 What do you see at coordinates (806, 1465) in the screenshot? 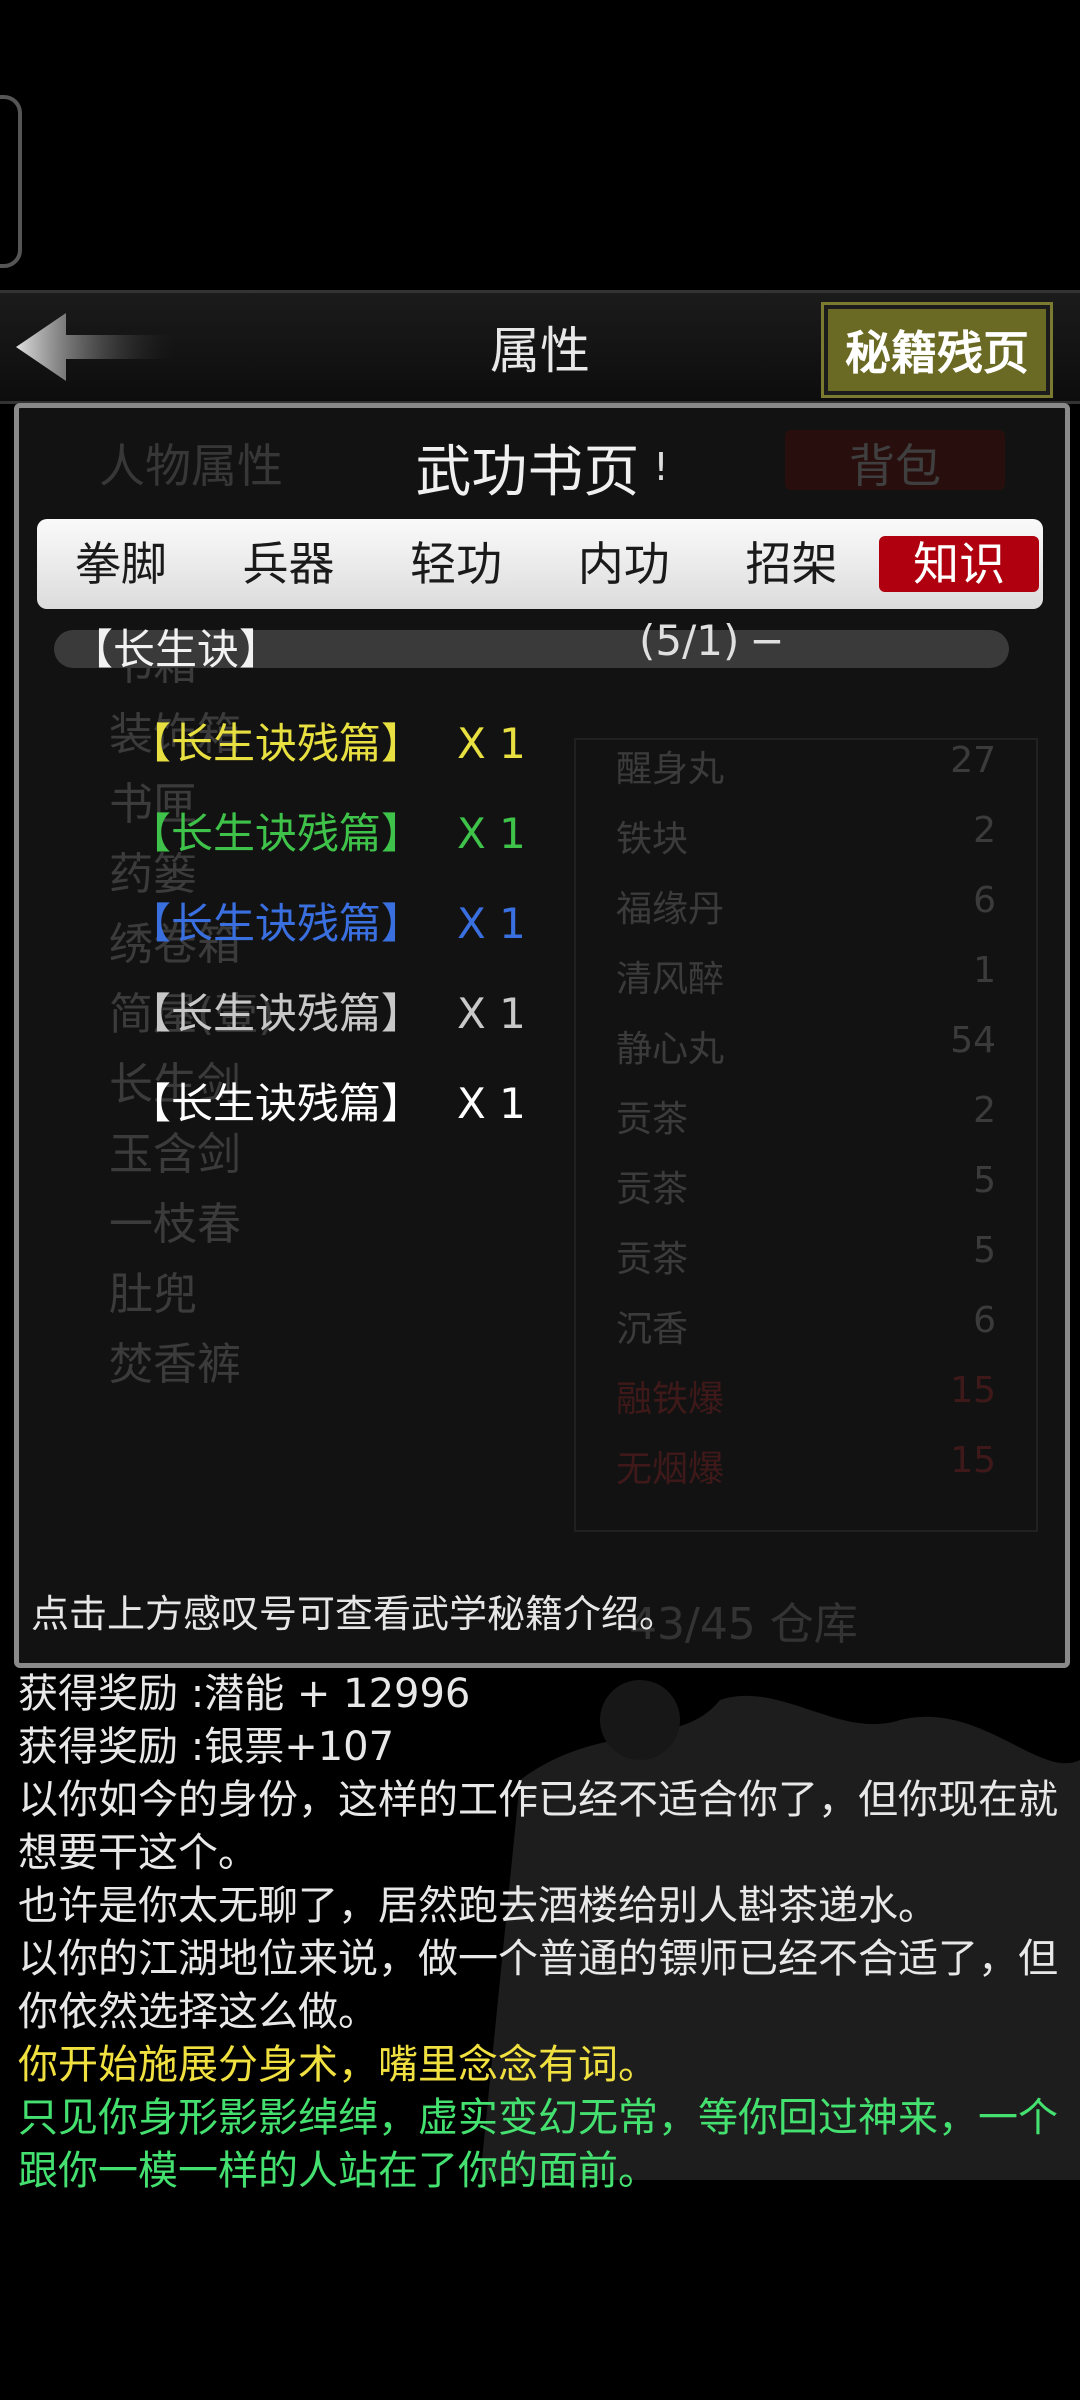
I see `list-item: 无烟爆 15` at bounding box center [806, 1465].